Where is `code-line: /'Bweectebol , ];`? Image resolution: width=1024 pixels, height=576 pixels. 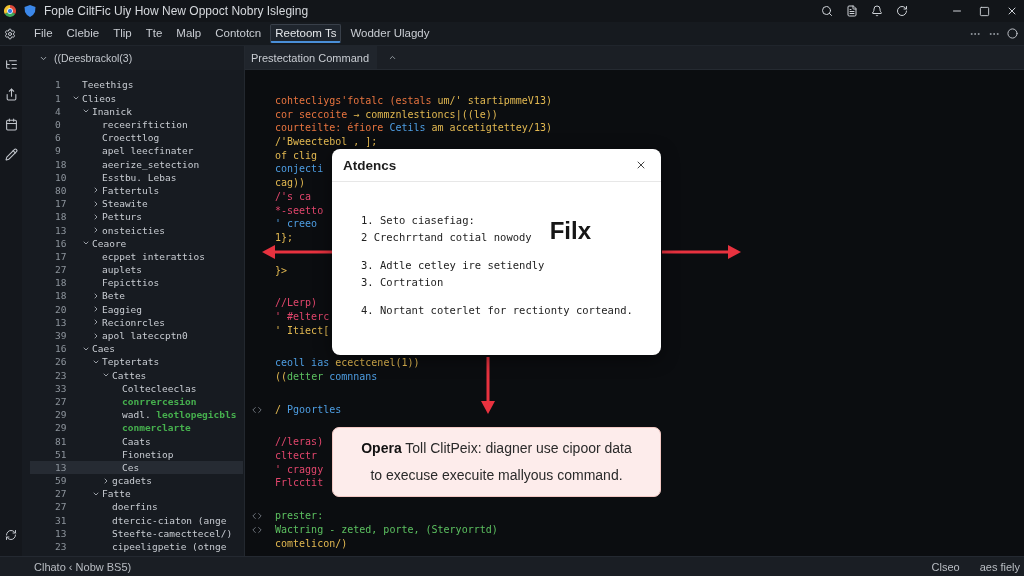 code-line: /'Bweectebol , ]; is located at coordinates (326, 142).